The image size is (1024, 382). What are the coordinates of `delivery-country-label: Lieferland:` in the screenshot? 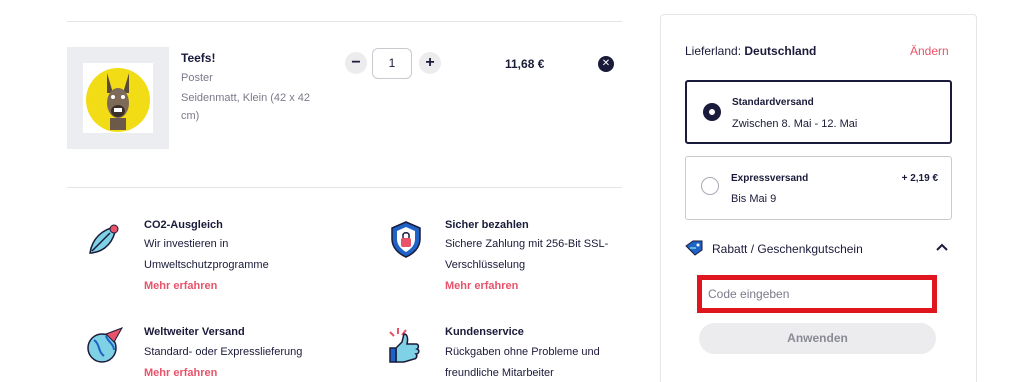 It's located at (715, 51).